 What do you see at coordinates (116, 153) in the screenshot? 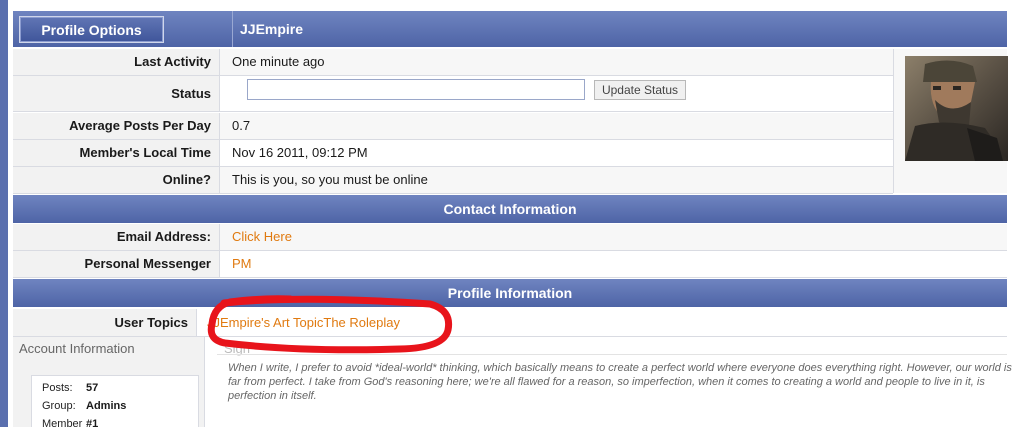
I see `local-time-label: Member's Local Time` at bounding box center [116, 153].